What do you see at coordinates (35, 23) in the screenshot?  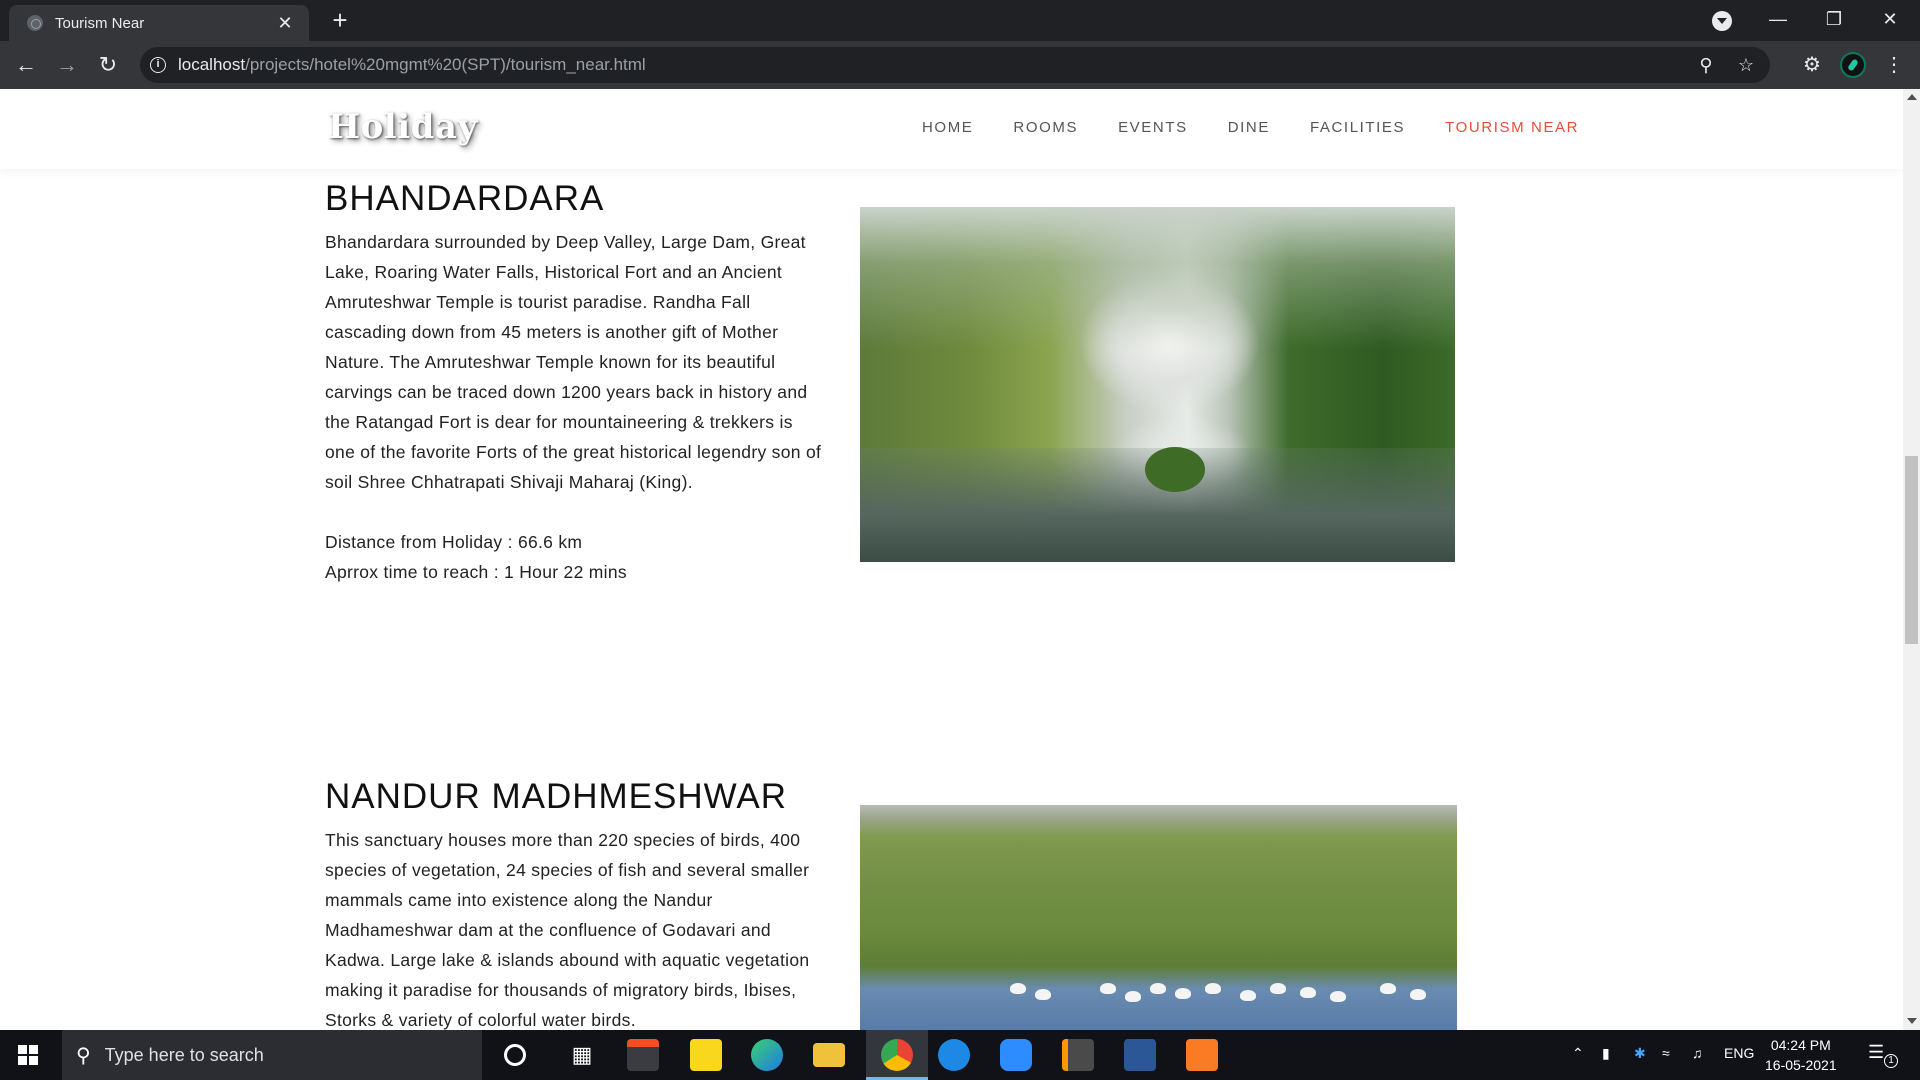 I see `globe-icon` at bounding box center [35, 23].